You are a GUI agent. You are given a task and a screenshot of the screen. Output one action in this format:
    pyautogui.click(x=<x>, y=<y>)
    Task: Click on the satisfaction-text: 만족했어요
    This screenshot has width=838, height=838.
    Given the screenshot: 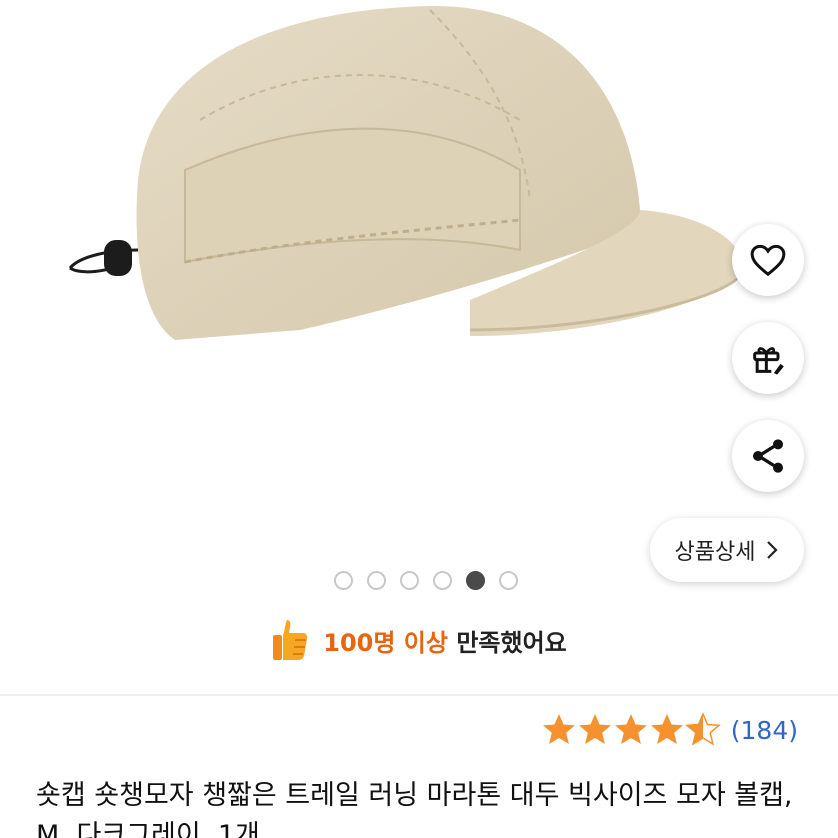 What is the action you would take?
    pyautogui.click(x=511, y=642)
    